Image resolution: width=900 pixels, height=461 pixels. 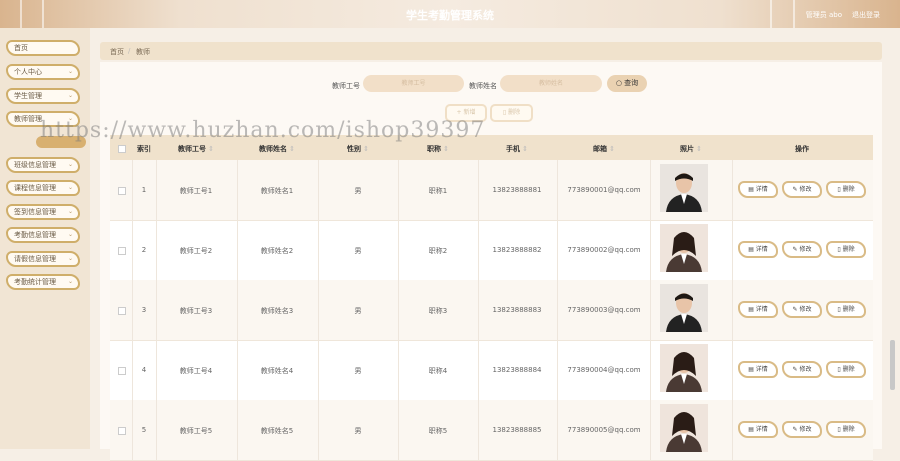 I want to click on teacher-name-label: 教师姓名, so click(x=483, y=86).